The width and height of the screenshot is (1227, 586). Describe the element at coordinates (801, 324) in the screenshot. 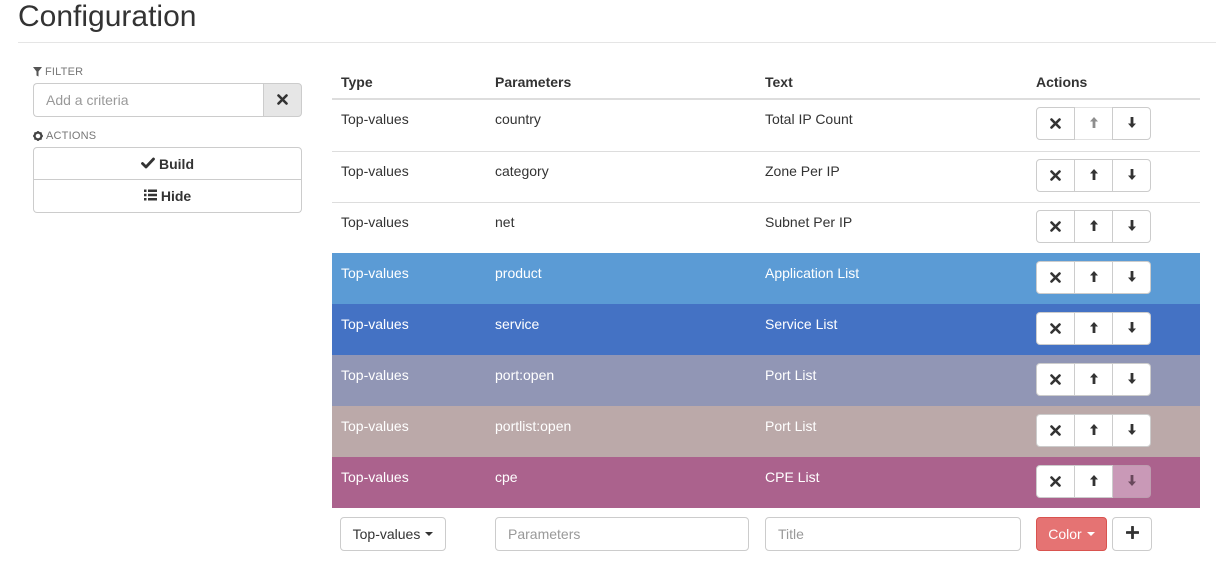

I see `row-text: Service List` at that location.